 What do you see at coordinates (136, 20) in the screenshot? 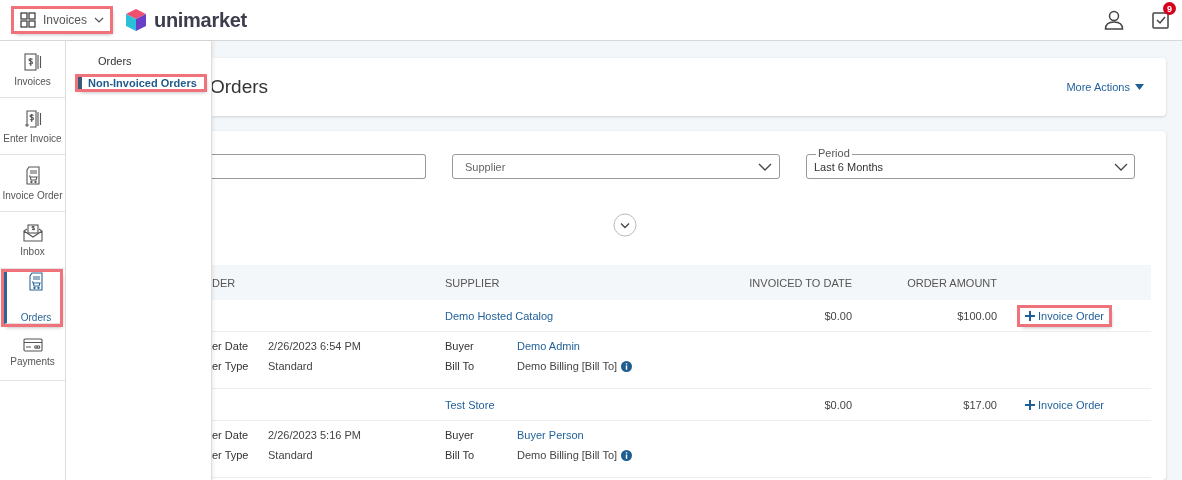
I see `logo-icon` at bounding box center [136, 20].